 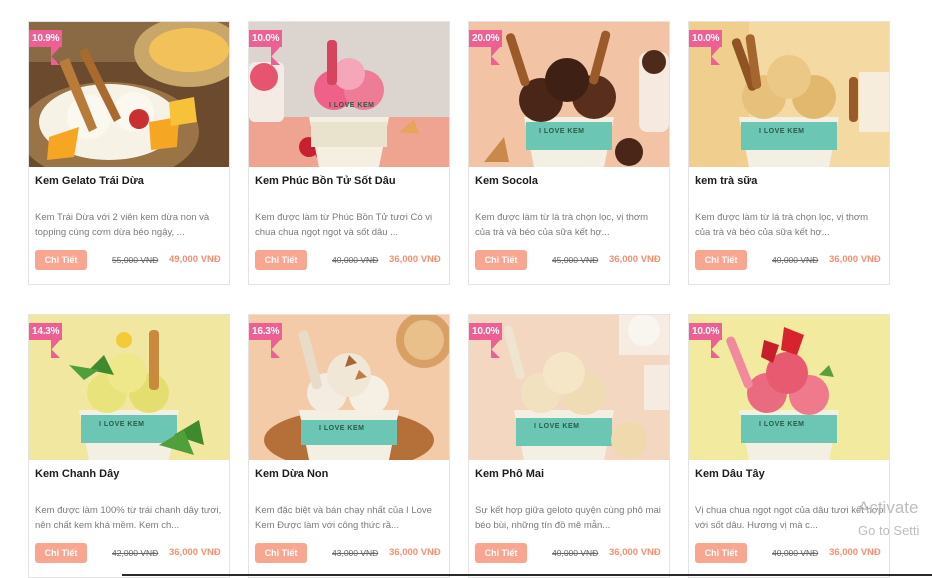 I want to click on product-name: Kem Phô Mai, so click(x=570, y=474).